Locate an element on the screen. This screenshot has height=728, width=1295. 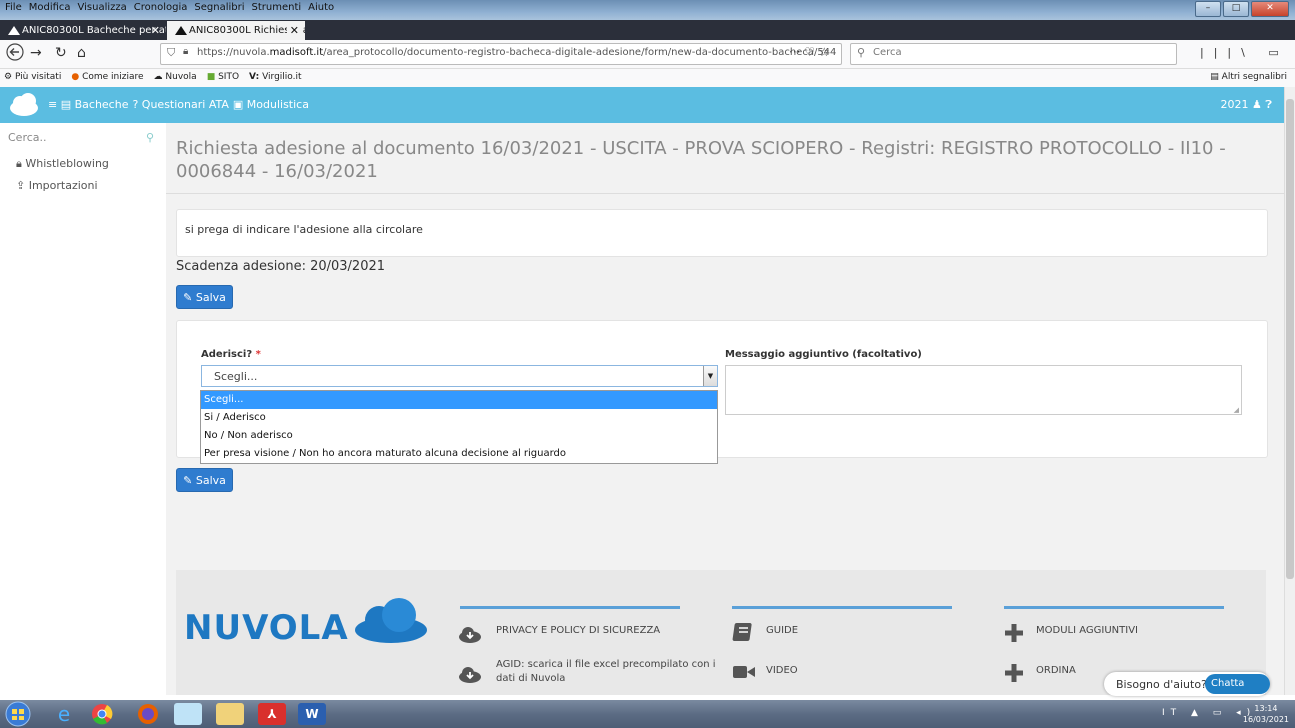
toolbar-right-icons: |||\ ▭ ◉ ≡ is located at coordinates (1247, 52).